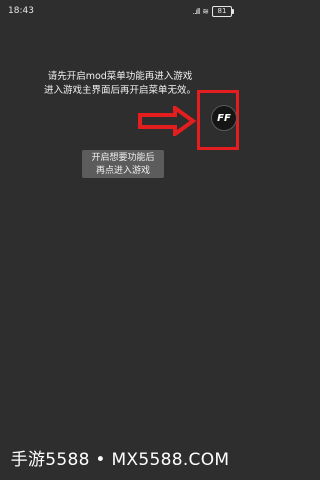 Image resolution: width=320 pixels, height=480 pixels. I want to click on status-time: 18:43, so click(21, 11).